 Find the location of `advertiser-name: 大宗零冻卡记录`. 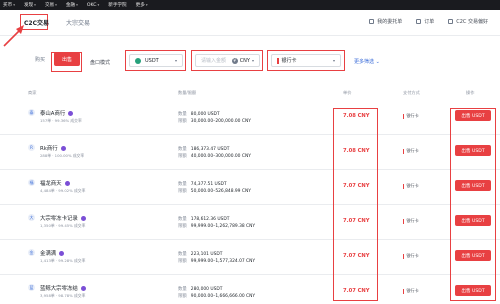

advertiser-name: 大宗零冻卡记录 is located at coordinates (63, 218).